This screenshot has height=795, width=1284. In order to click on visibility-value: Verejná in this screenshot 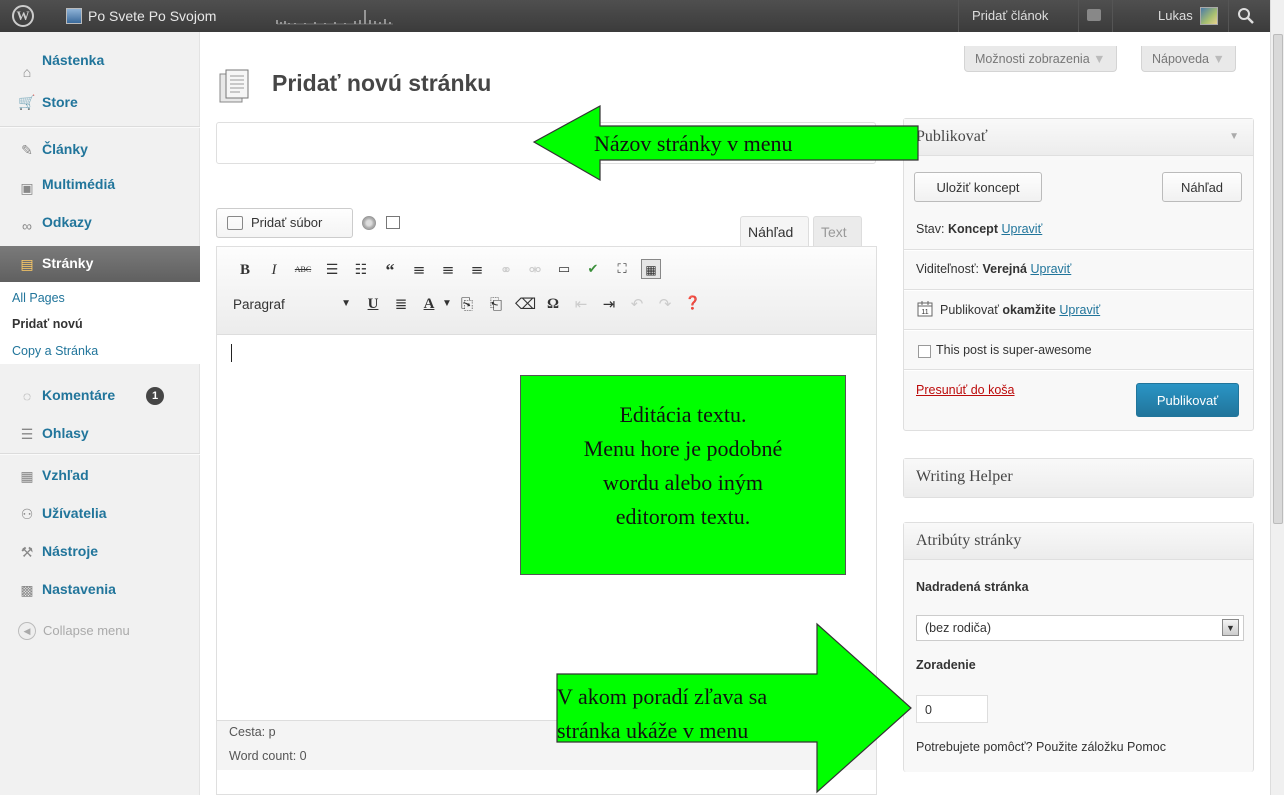, I will do `click(1004, 269)`.